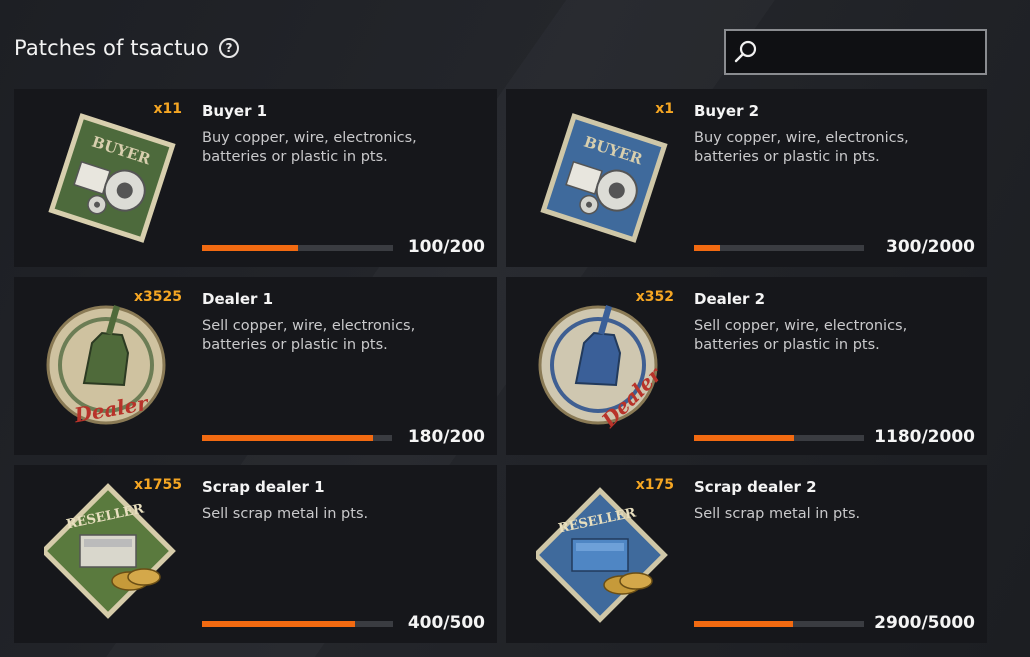  Describe the element at coordinates (924, 623) in the screenshot. I see `progress-text: 2900/5000` at that location.